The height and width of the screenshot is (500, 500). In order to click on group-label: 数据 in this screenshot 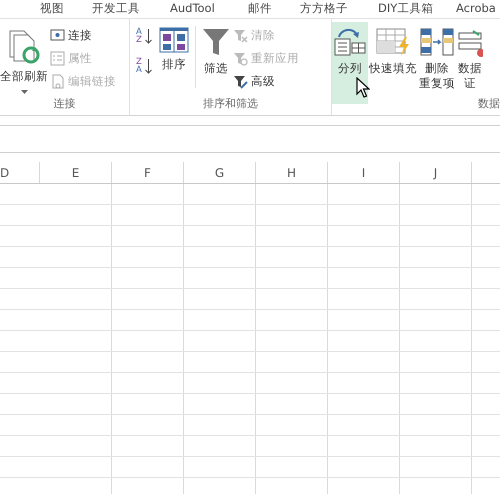, I will do `click(488, 104)`.